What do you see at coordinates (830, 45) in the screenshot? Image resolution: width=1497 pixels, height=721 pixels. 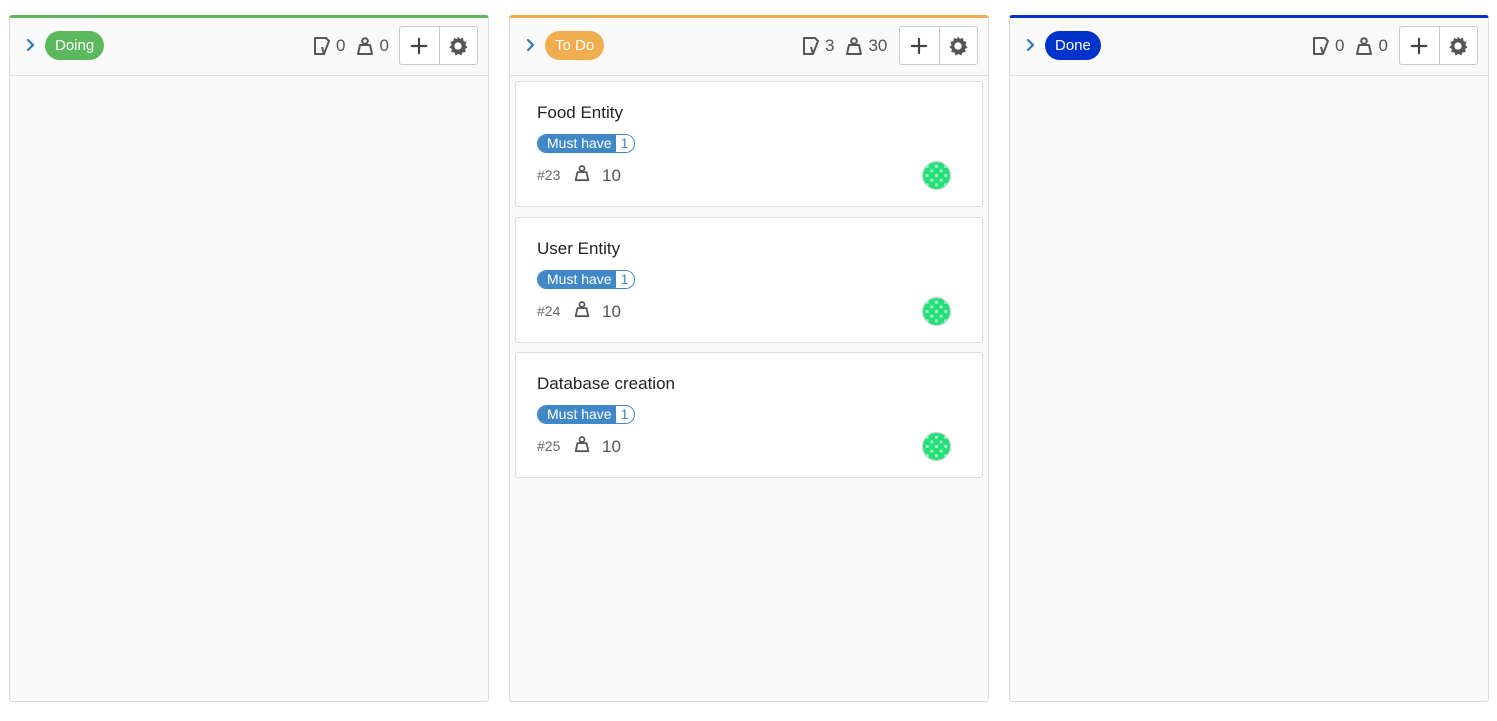 I see `card-count: 3` at bounding box center [830, 45].